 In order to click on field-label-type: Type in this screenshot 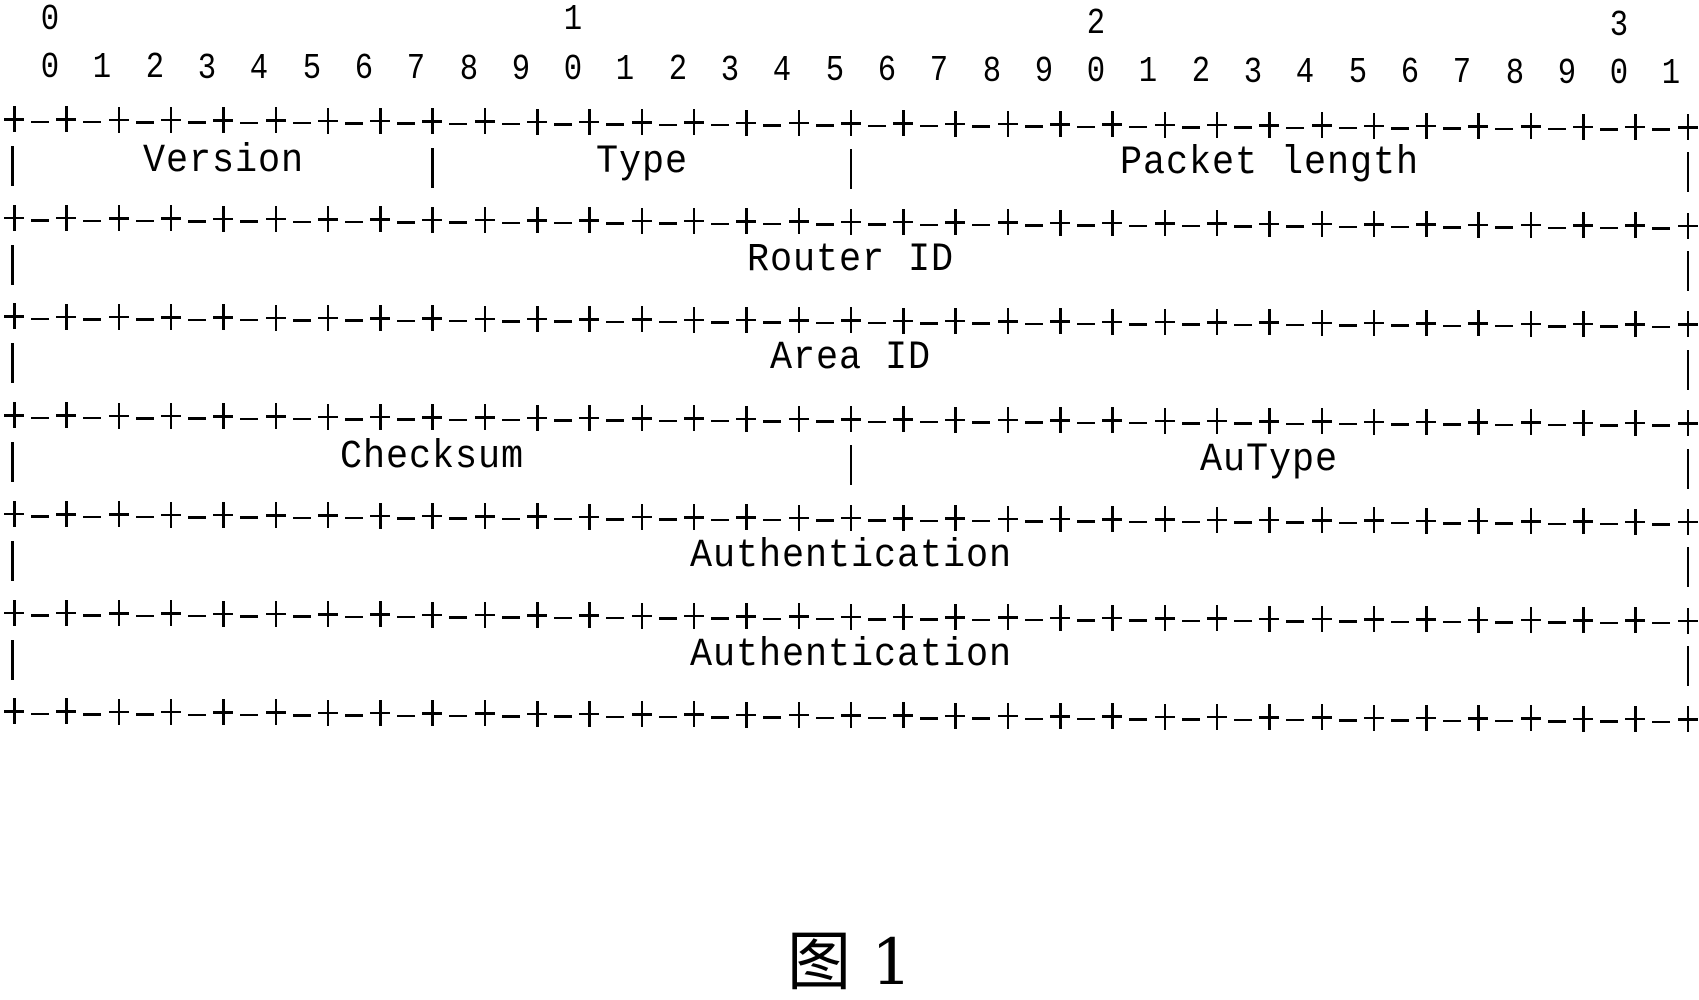, I will do `click(641, 163)`.